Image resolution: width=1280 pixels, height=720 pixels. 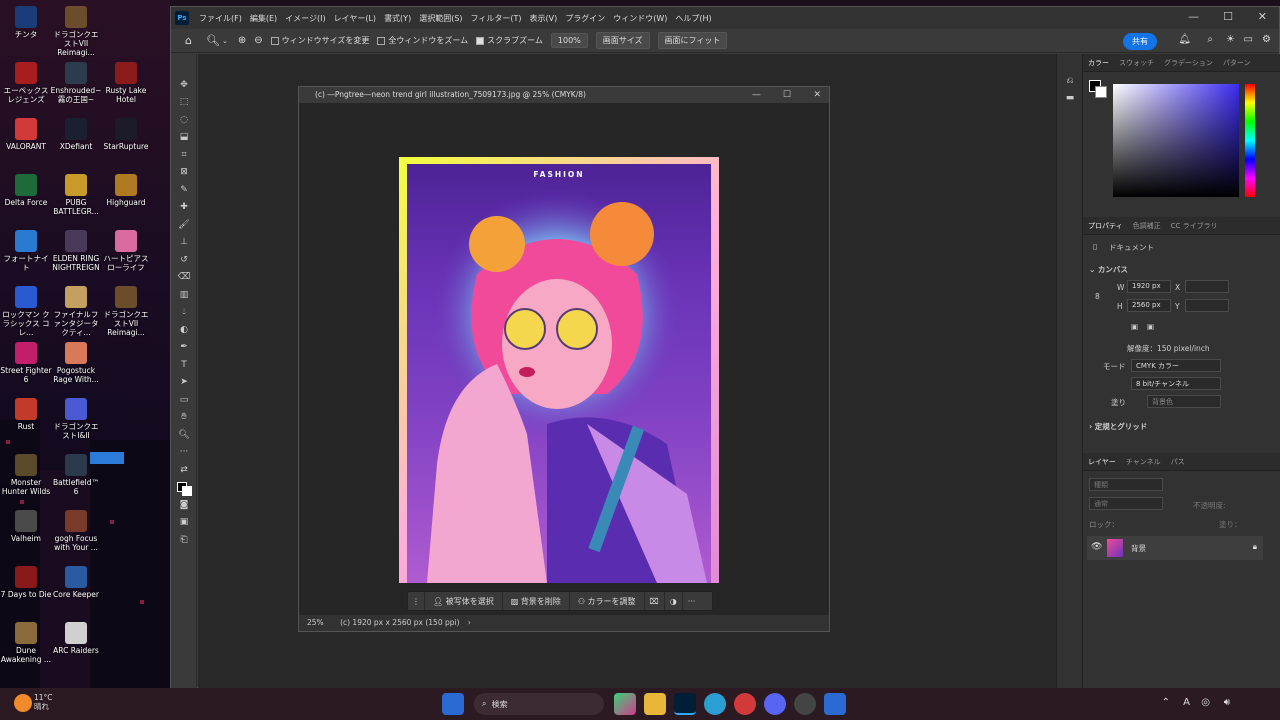 I want to click on tab-swatches: スウォッチ, so click(x=1136, y=63).